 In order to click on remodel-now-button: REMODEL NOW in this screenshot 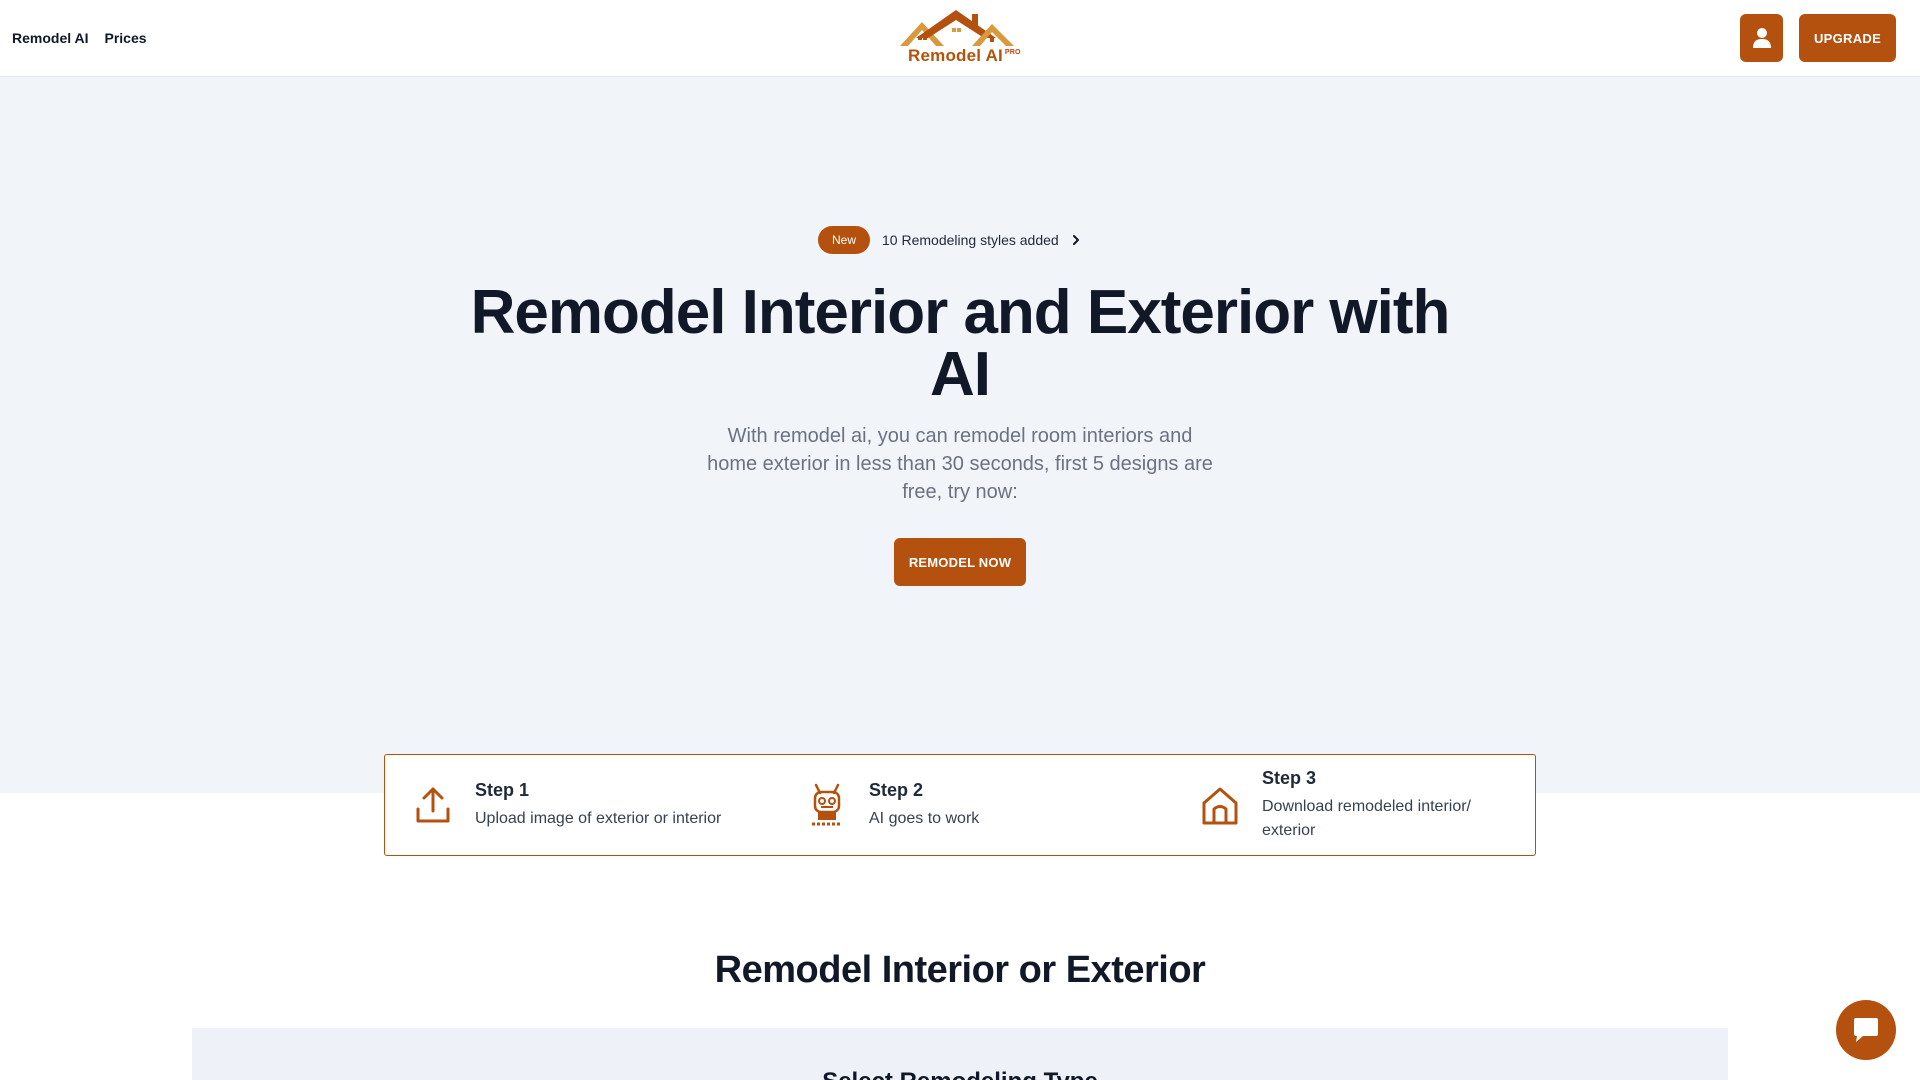, I will do `click(960, 562)`.